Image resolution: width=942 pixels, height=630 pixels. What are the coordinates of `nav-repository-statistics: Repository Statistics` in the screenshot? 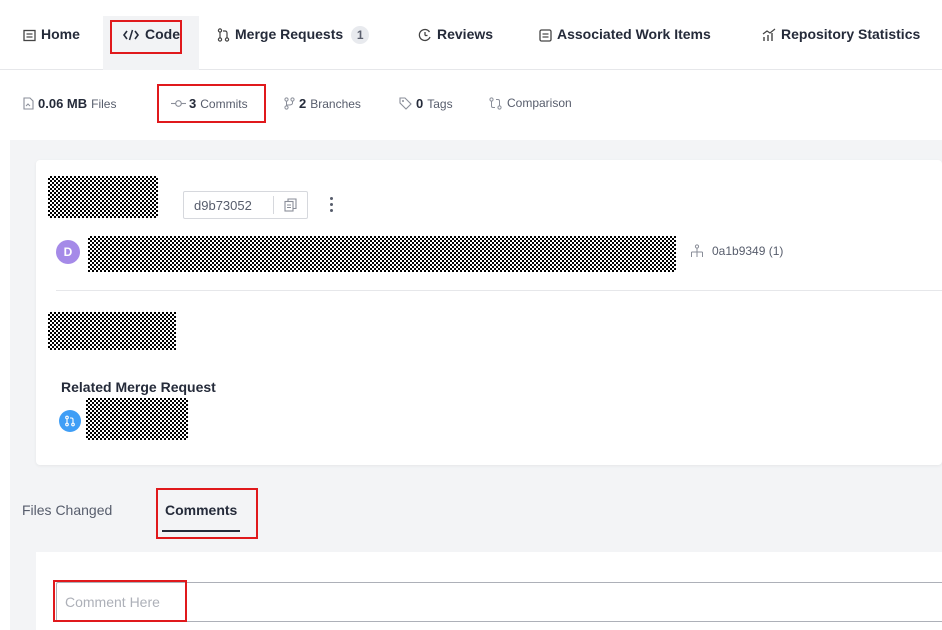 It's located at (841, 46).